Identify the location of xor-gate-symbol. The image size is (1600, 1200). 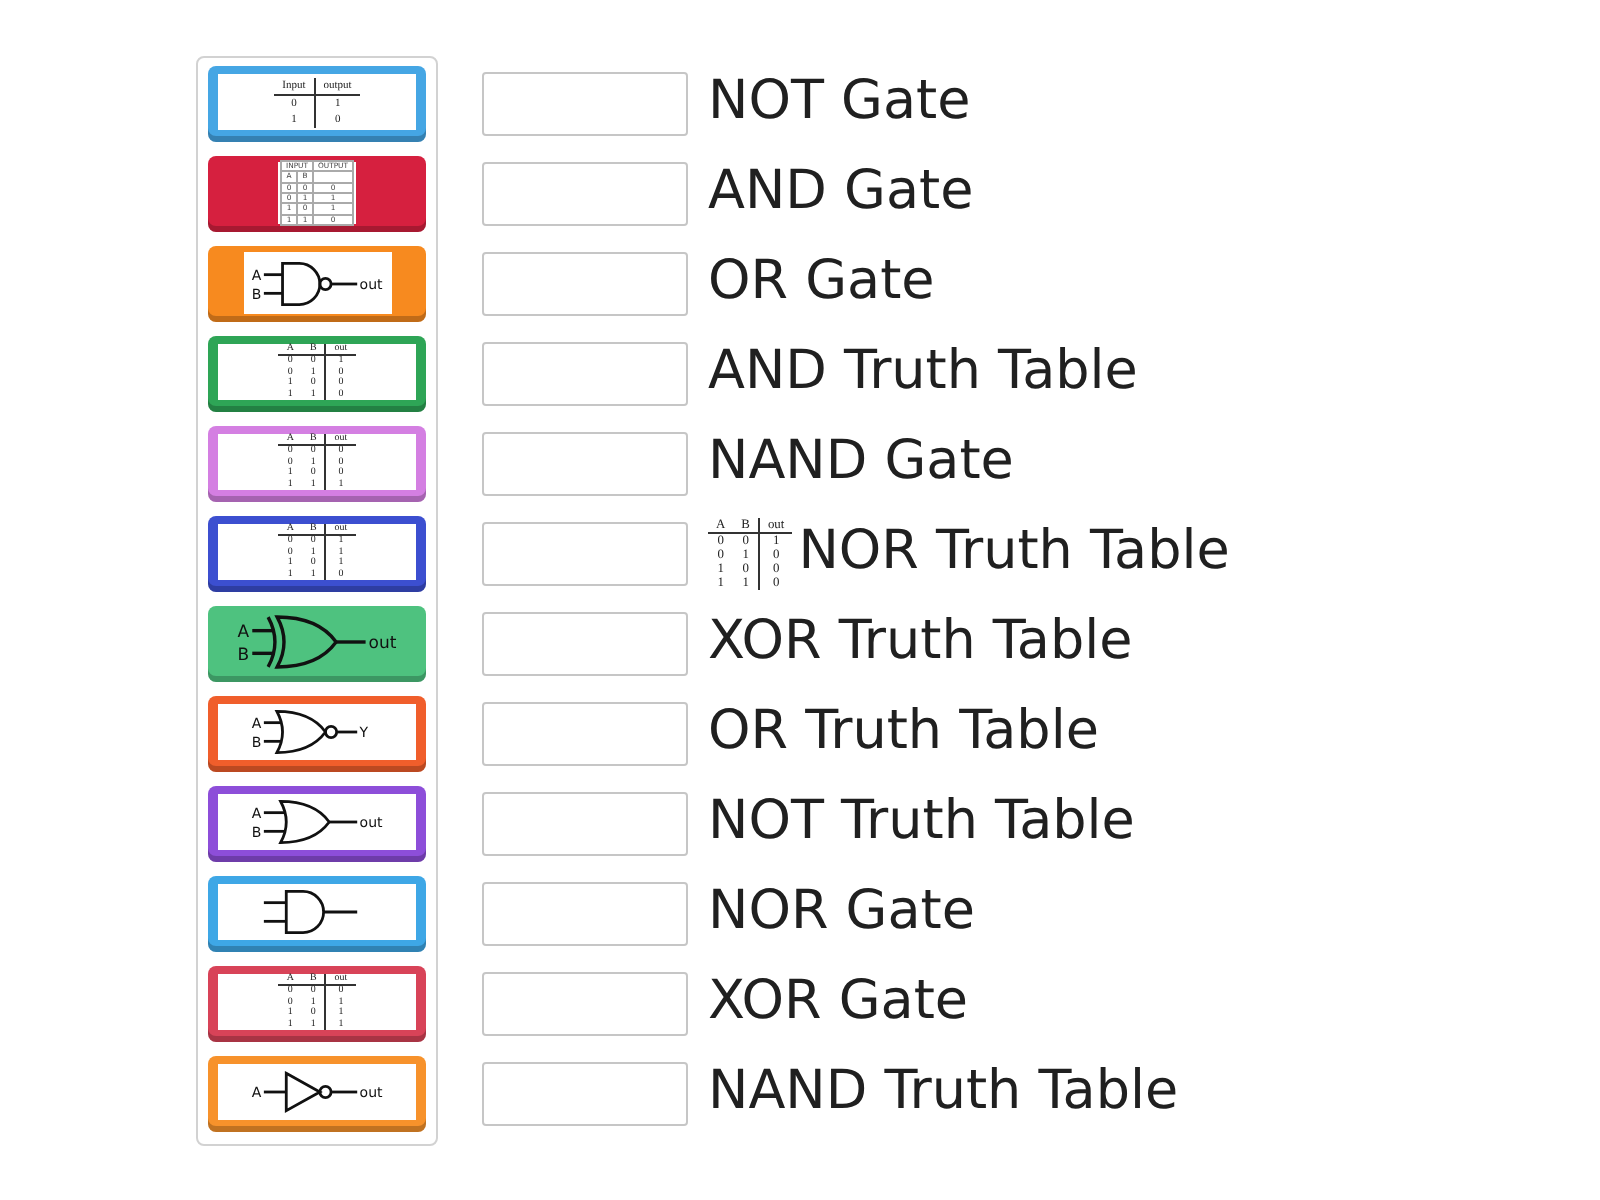
(308, 642).